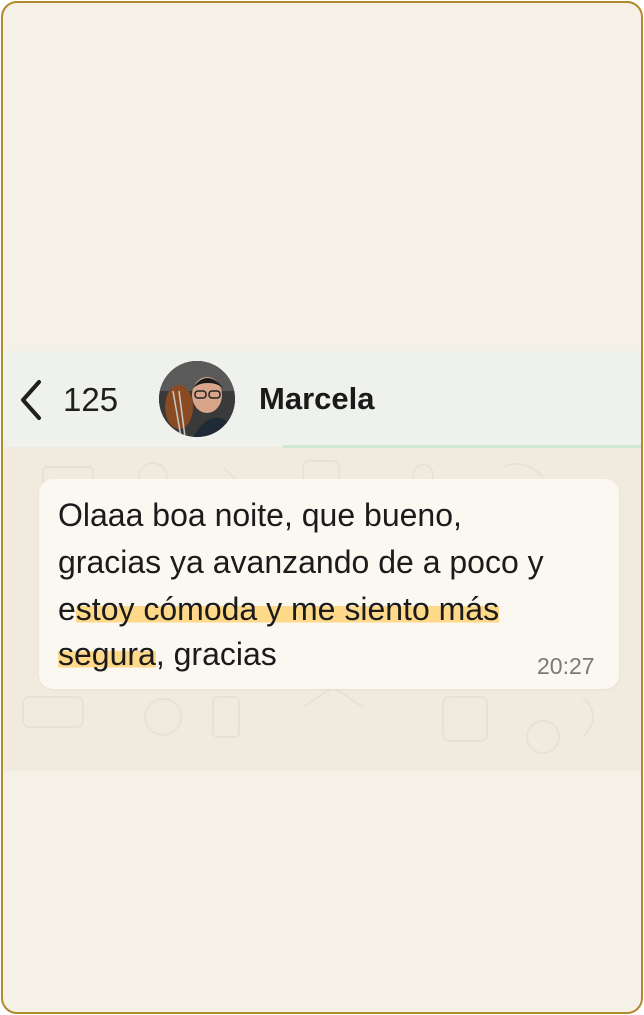 This screenshot has height=1015, width=644. What do you see at coordinates (31, 400) in the screenshot?
I see `chevron-left-icon` at bounding box center [31, 400].